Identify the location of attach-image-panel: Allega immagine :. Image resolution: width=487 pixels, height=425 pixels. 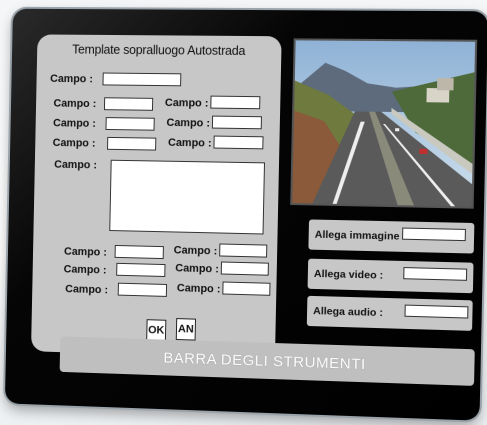
(391, 236).